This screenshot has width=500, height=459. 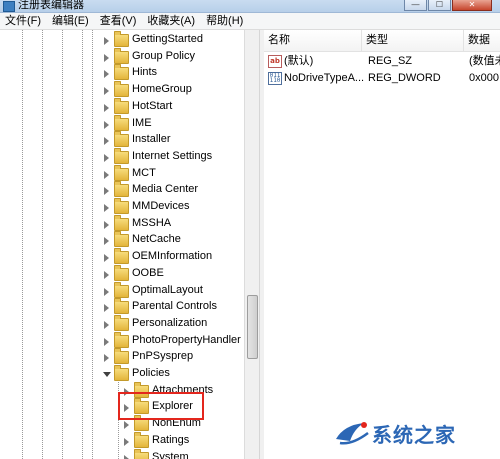 What do you see at coordinates (413, 40) in the screenshot?
I see `column-header-type: 类型` at bounding box center [413, 40].